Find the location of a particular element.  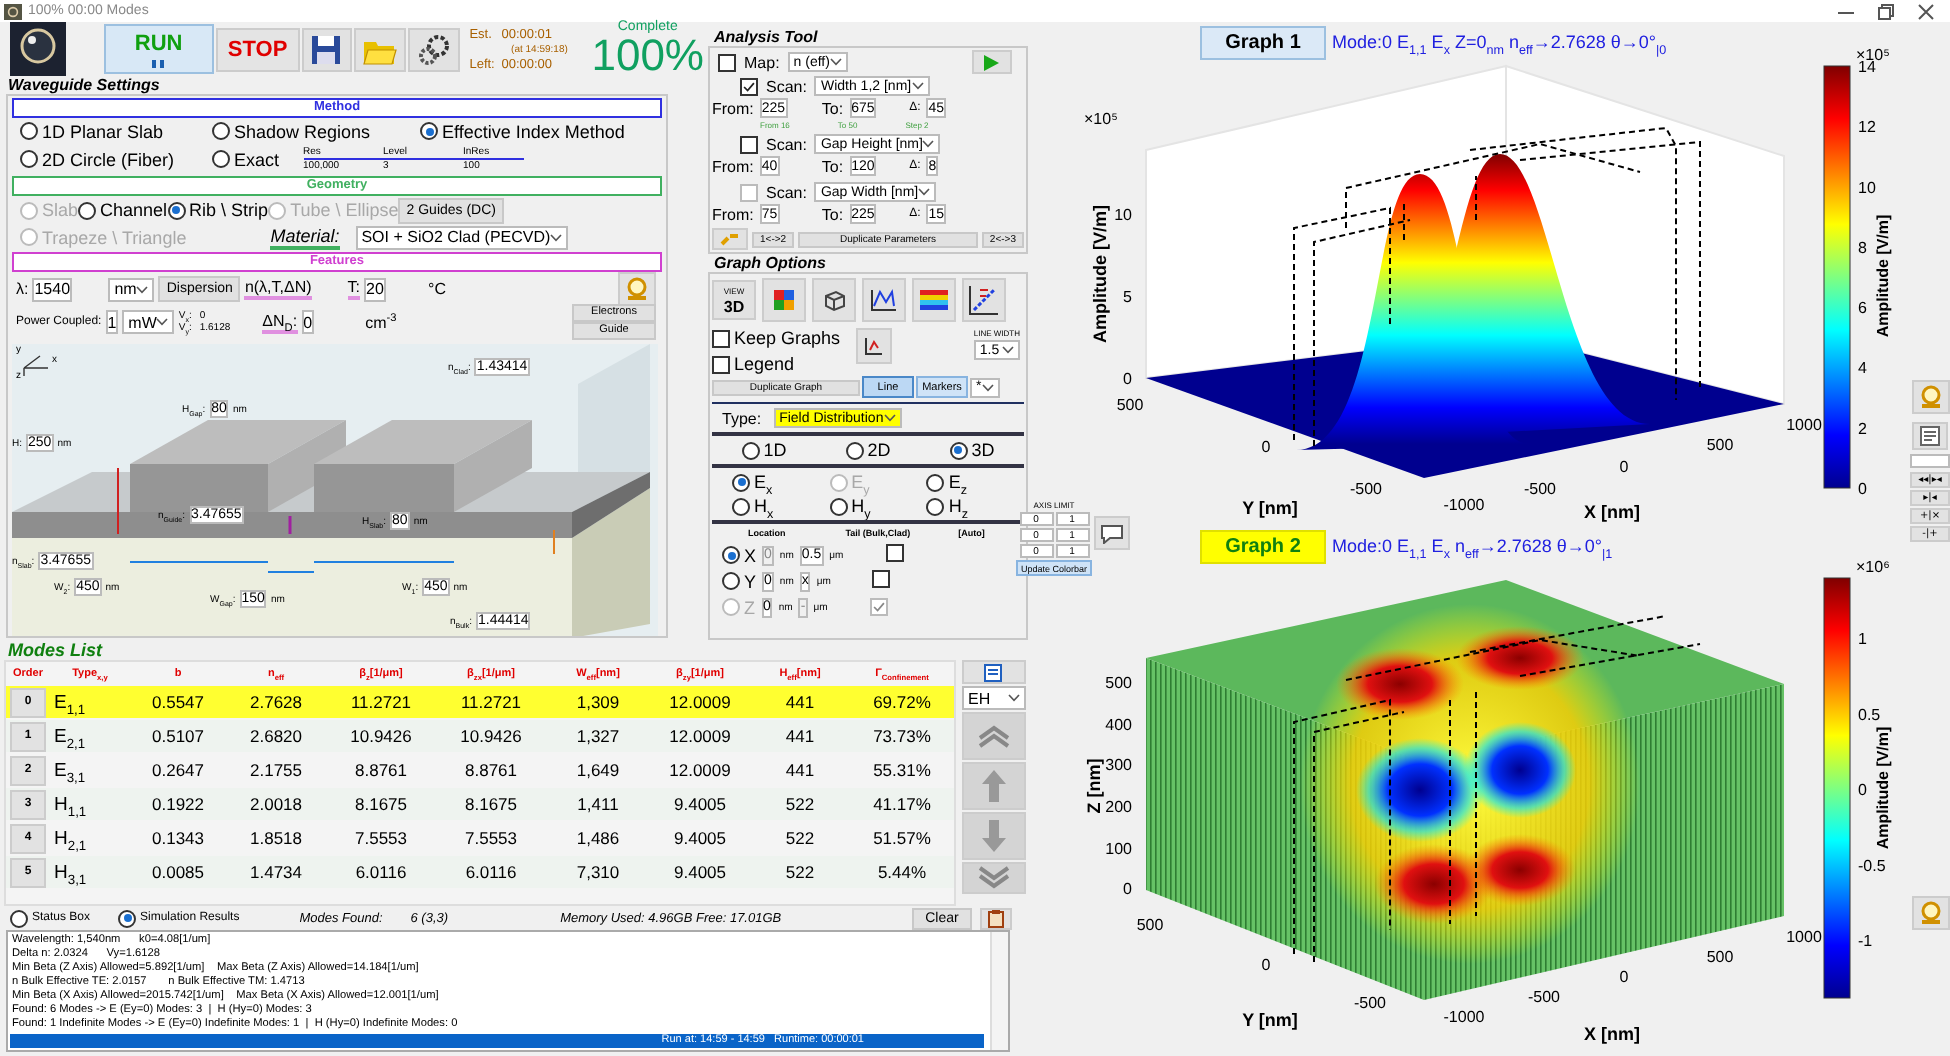

restore-icon is located at coordinates (1886, 11).